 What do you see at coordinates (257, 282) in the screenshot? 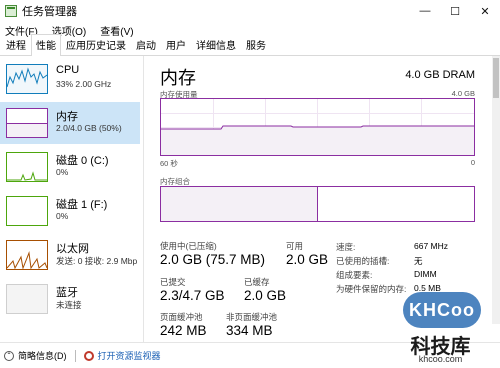
I see `cached-label: 已缓存` at bounding box center [257, 282].